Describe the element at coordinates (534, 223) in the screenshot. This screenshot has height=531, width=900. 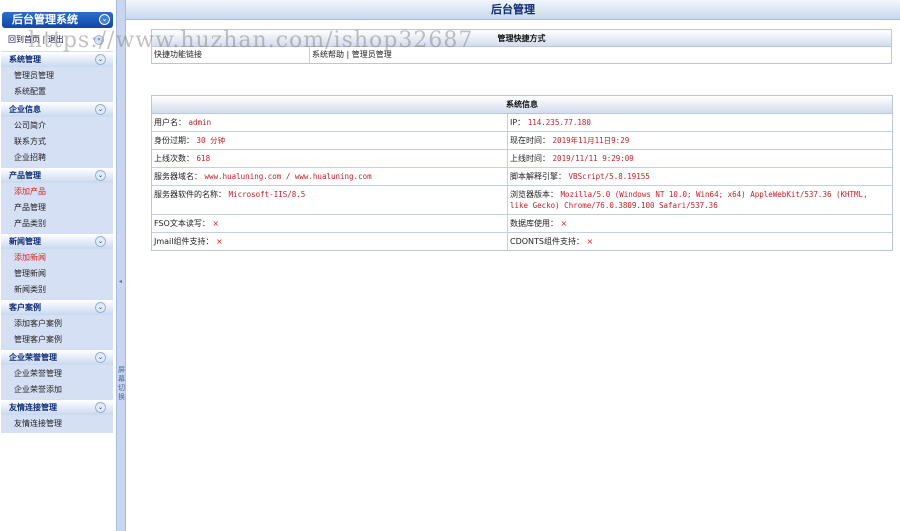
I see `info-label: 数据库使用：` at that location.